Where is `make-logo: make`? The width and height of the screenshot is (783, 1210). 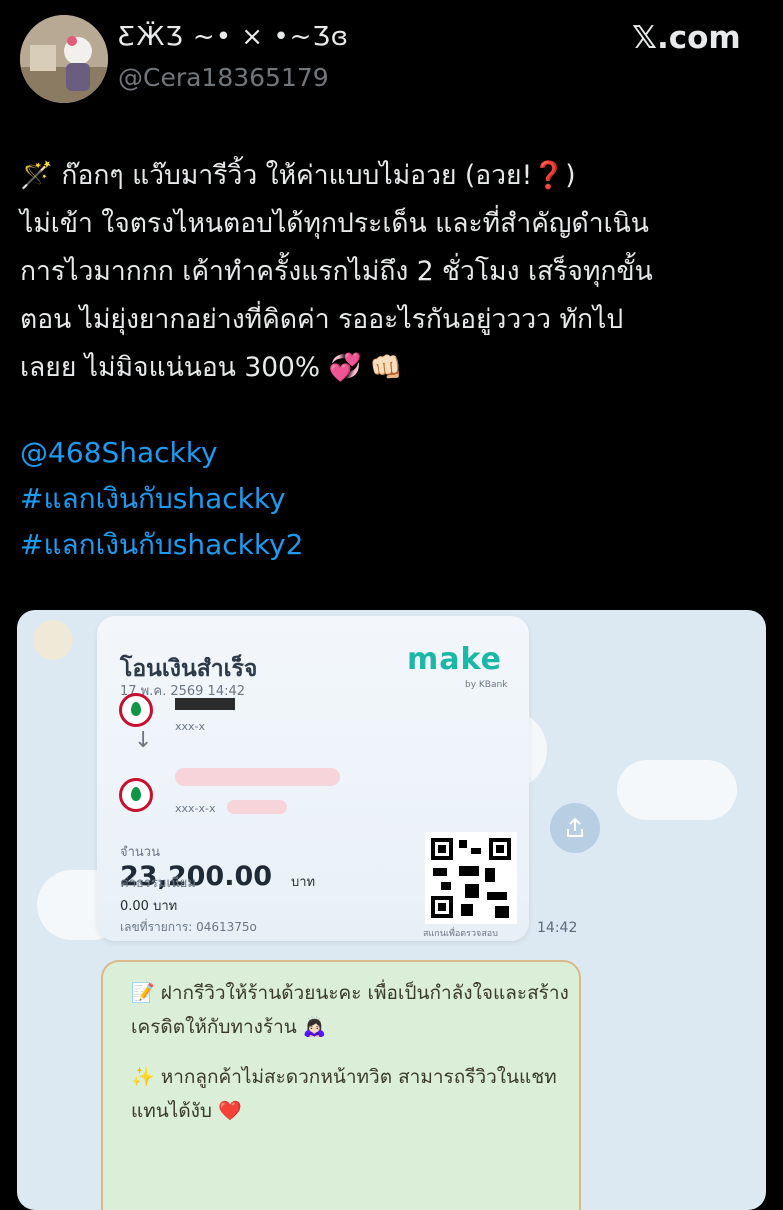
make-logo: make is located at coordinates (454, 659).